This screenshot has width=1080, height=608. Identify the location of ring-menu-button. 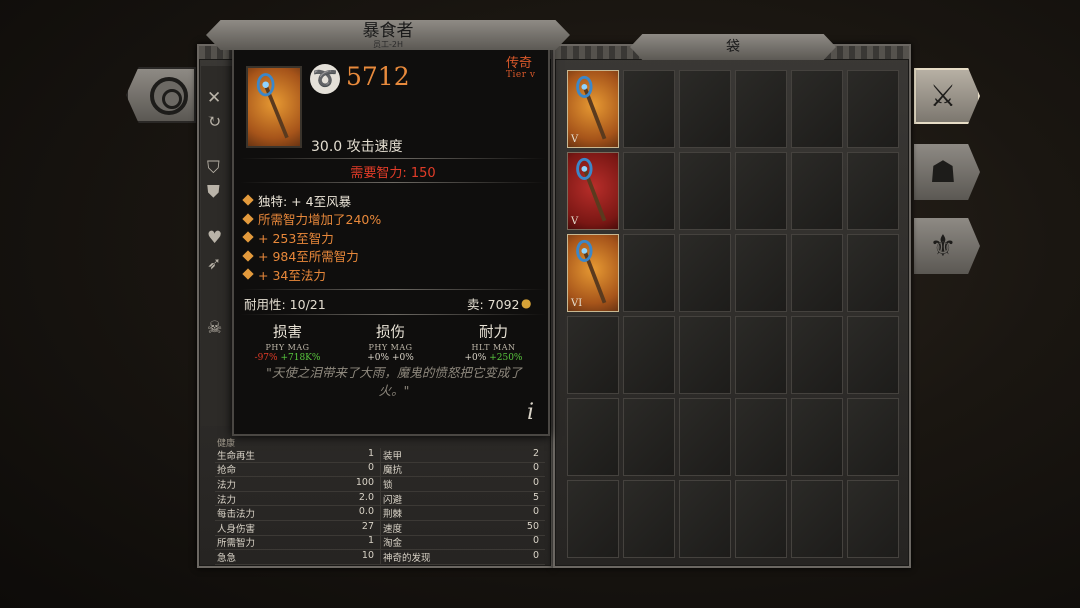
(161, 95).